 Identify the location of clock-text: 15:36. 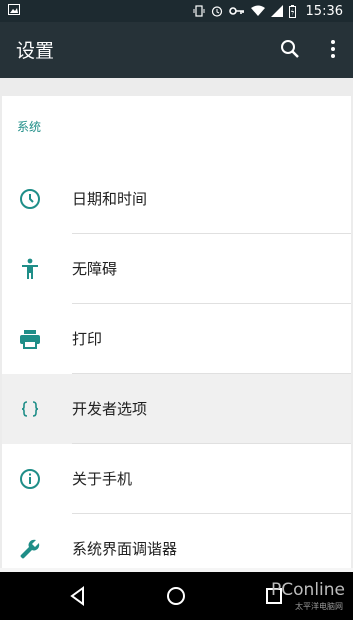
(324, 11).